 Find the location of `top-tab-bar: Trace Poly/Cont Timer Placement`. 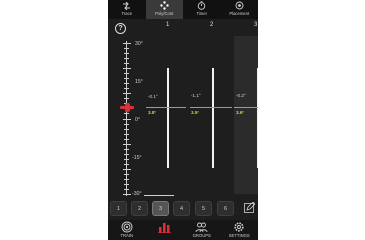

top-tab-bar: Trace Poly/Cont Timer Placement is located at coordinates (183, 9).